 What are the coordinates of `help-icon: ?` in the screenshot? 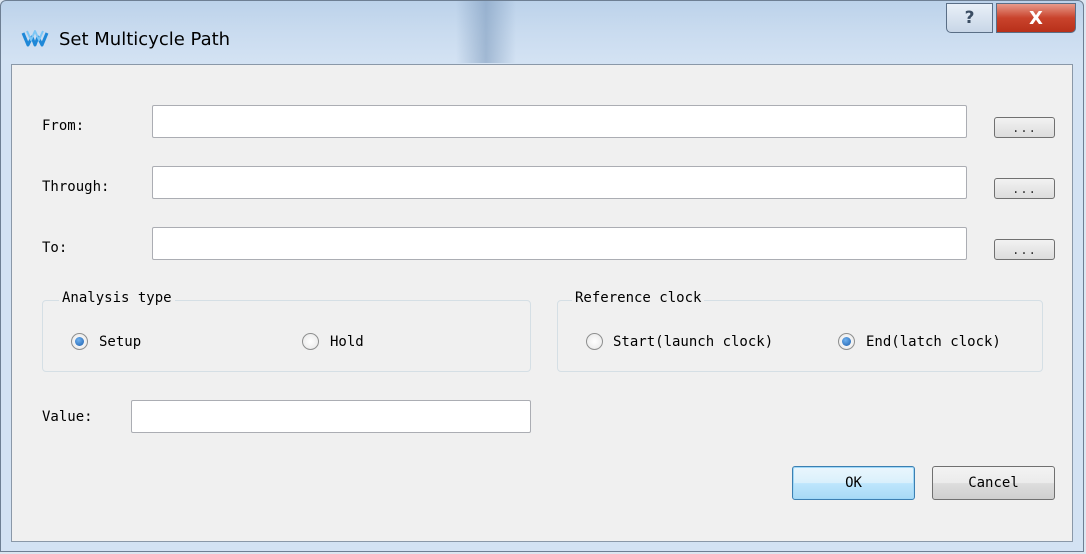 It's located at (969, 18).